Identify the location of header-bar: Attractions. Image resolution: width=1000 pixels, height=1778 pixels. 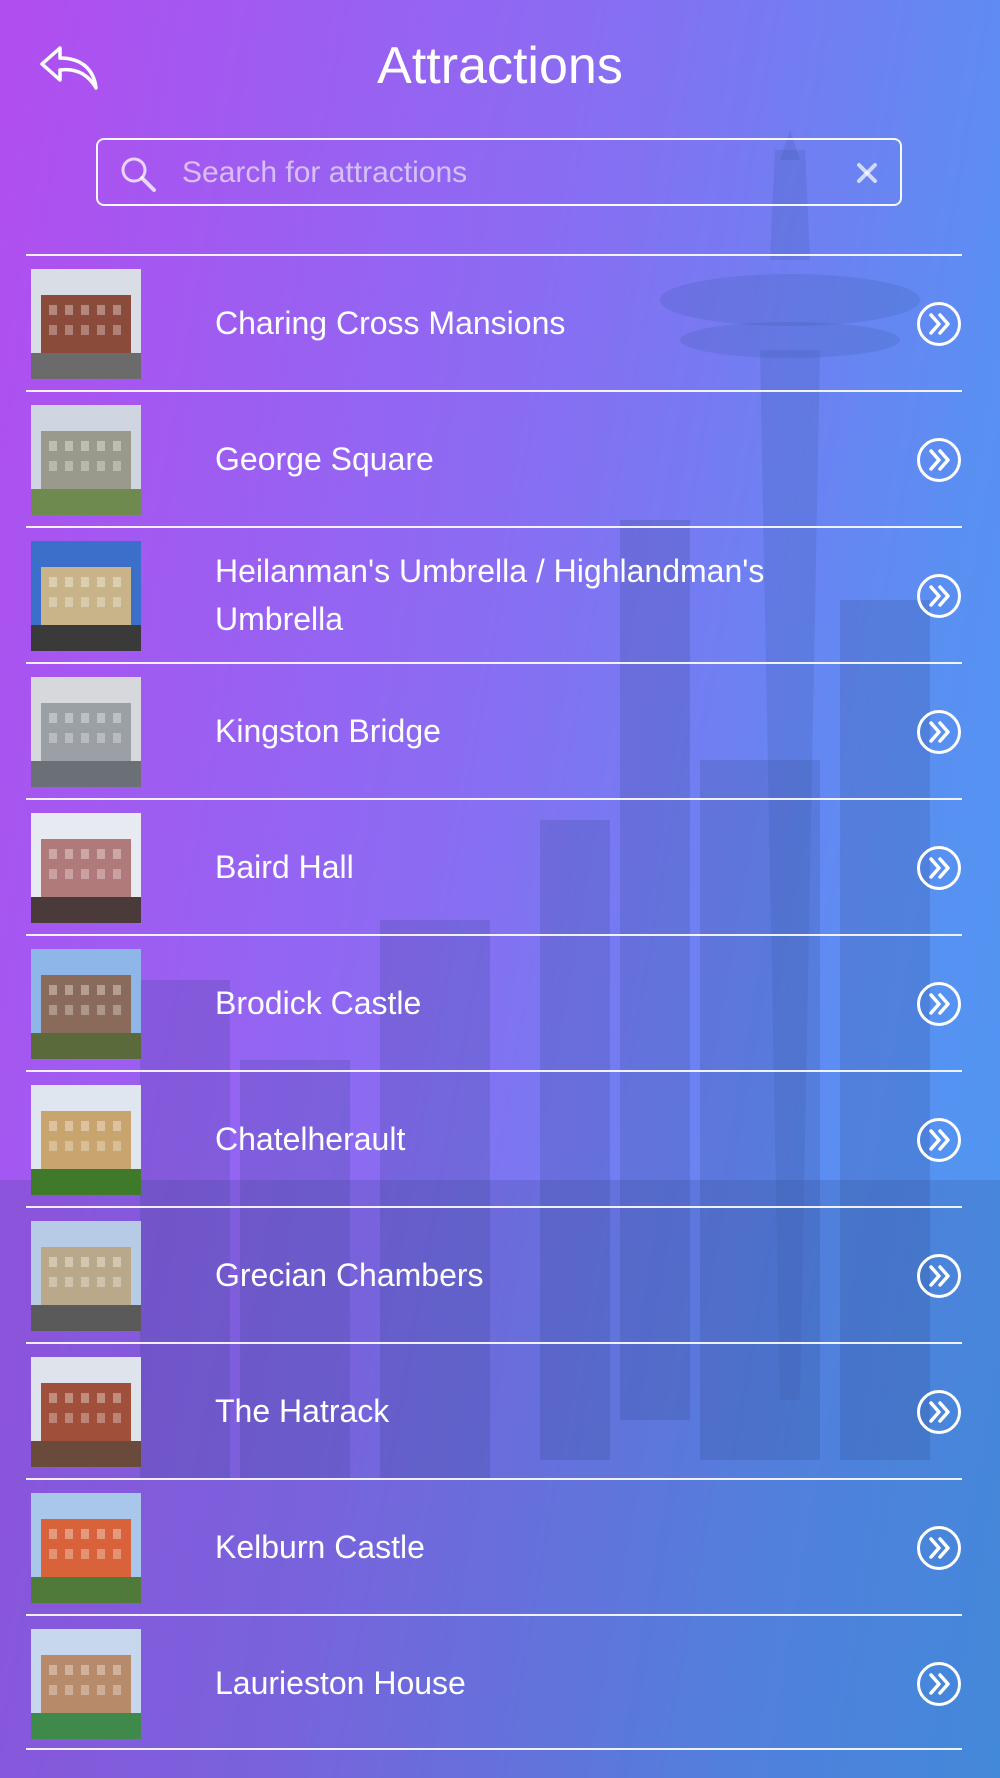
(500, 65).